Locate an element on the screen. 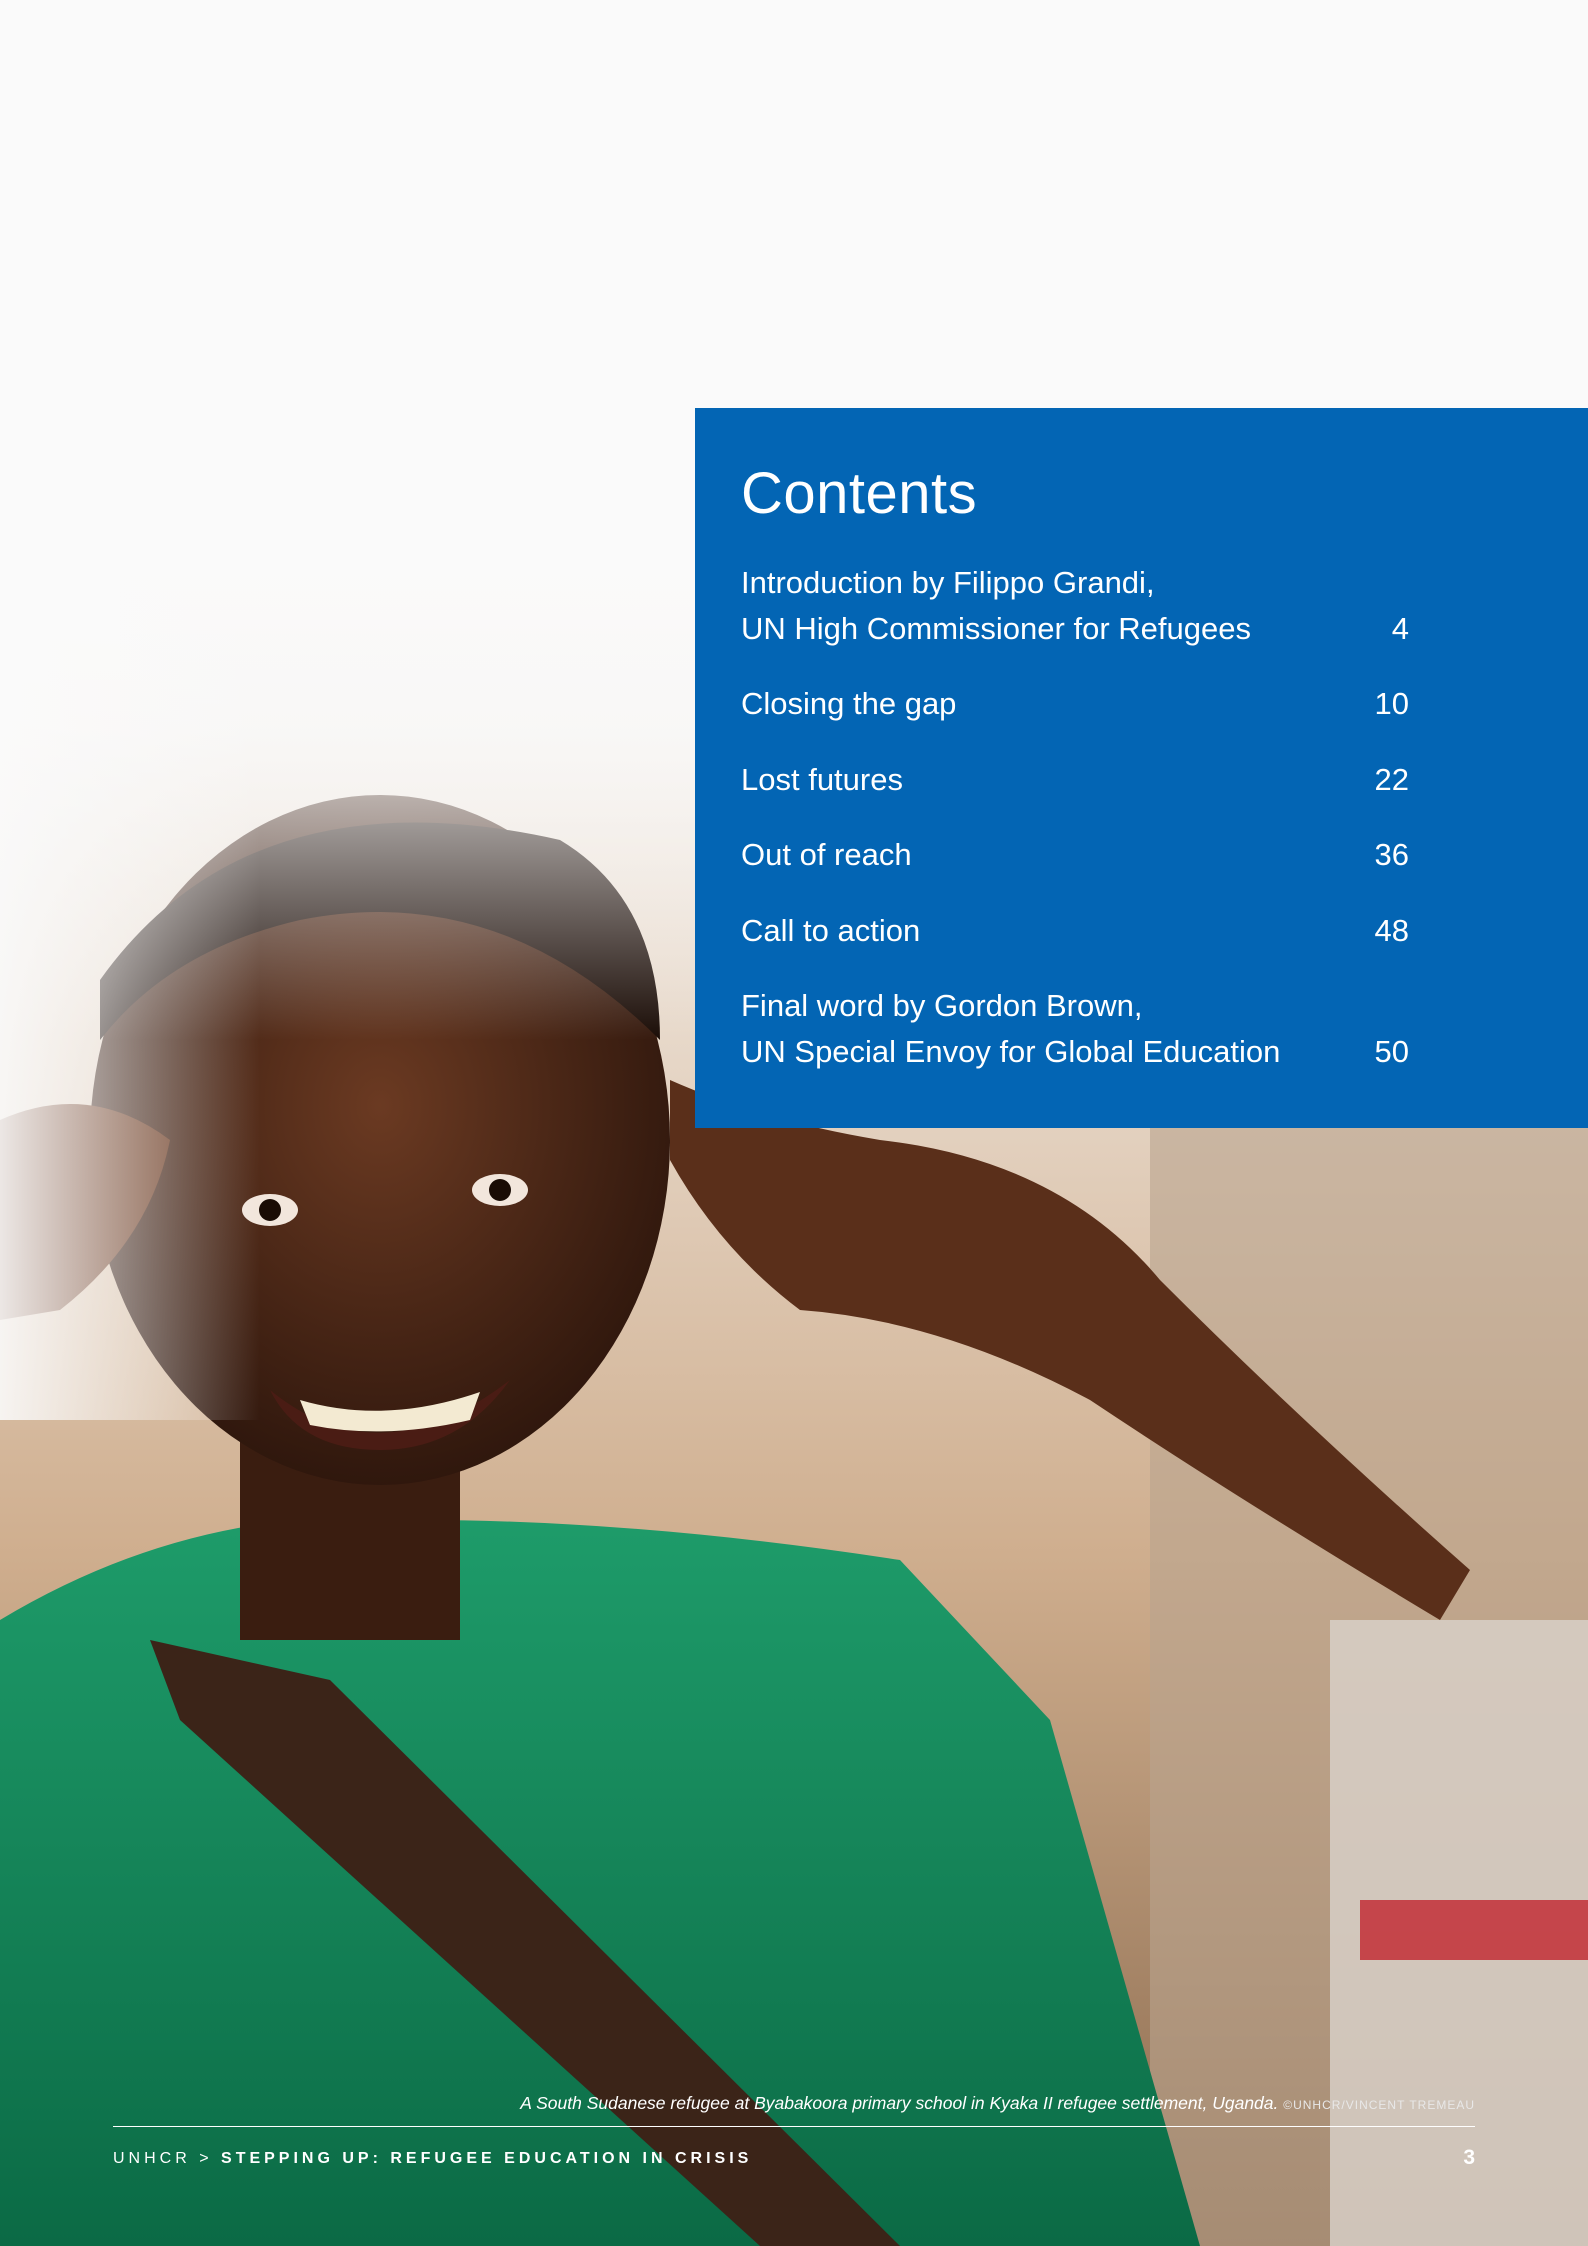 Image resolution: width=1588 pixels, height=2246 pixels. toc-entry-page: 4 is located at coordinates (1400, 628).